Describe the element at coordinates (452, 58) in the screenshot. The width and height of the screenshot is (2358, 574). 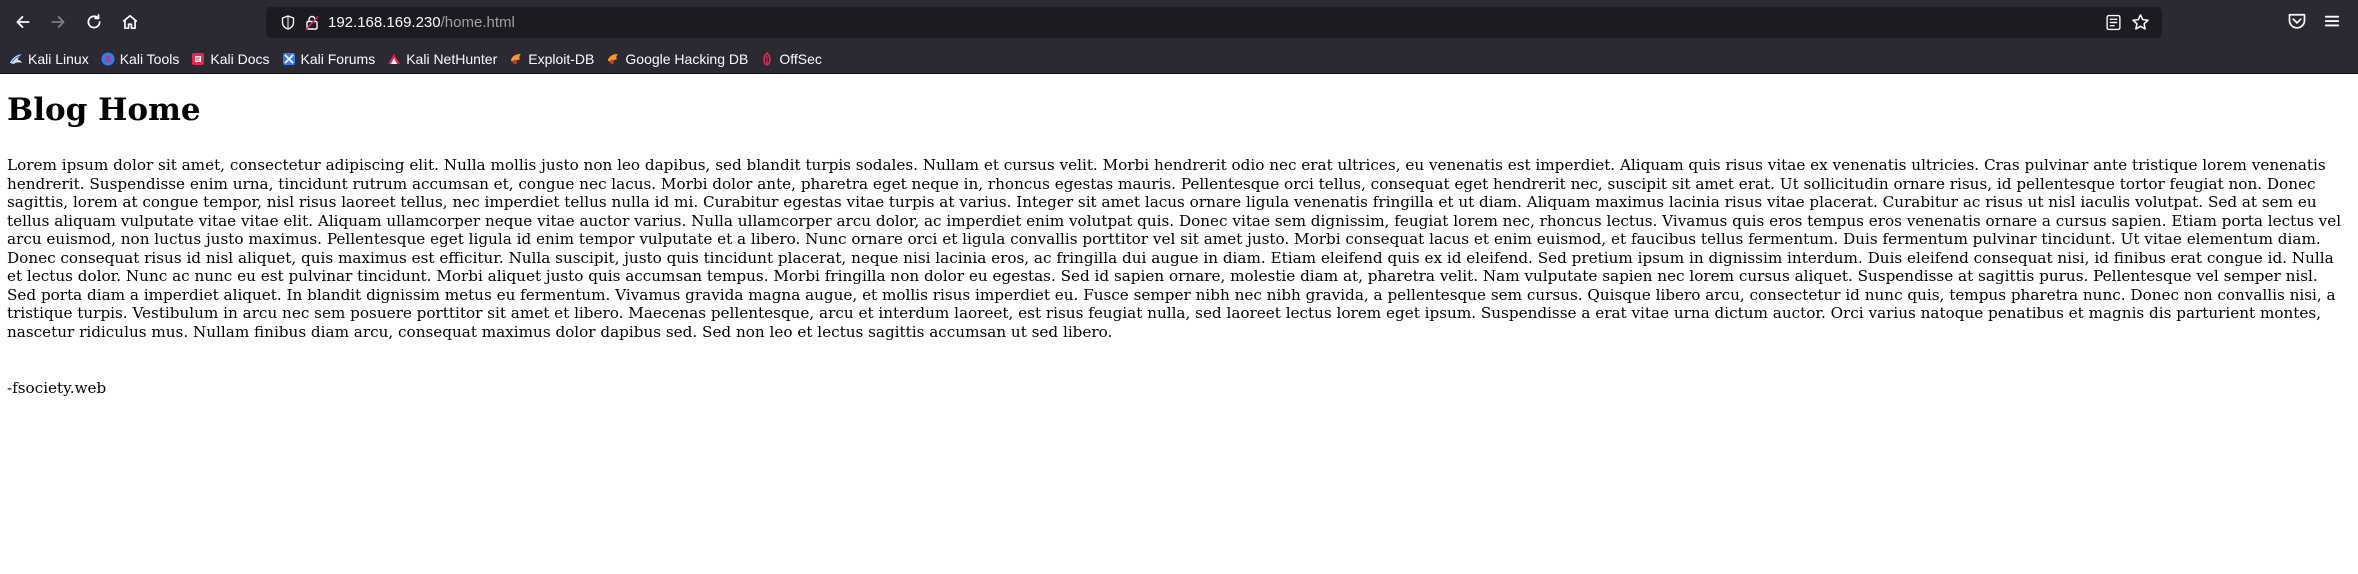
I see `bookmark-label: Kali NetHunter` at that location.